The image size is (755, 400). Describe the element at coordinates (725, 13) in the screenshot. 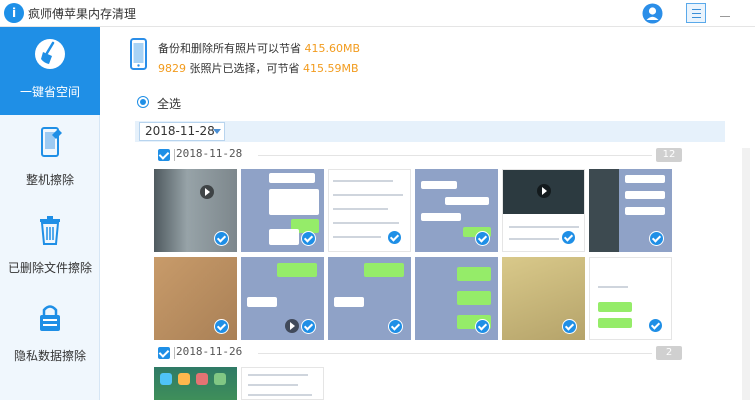

I see `minimize-button` at that location.